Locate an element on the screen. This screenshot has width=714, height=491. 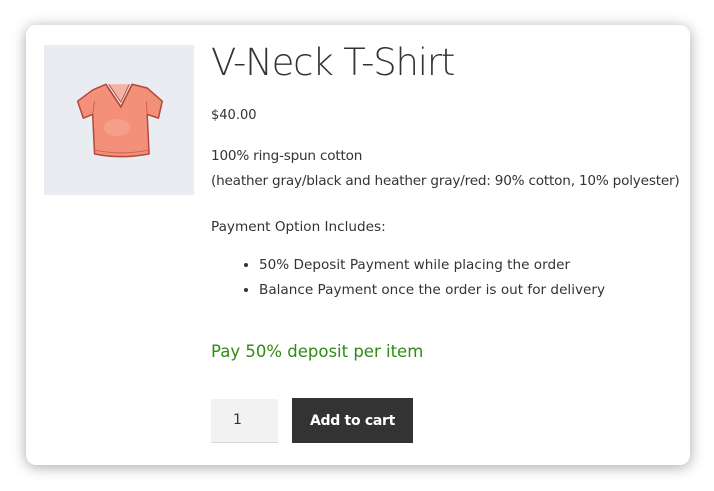
add-to-cart-button: Add to cart is located at coordinates (352, 420).